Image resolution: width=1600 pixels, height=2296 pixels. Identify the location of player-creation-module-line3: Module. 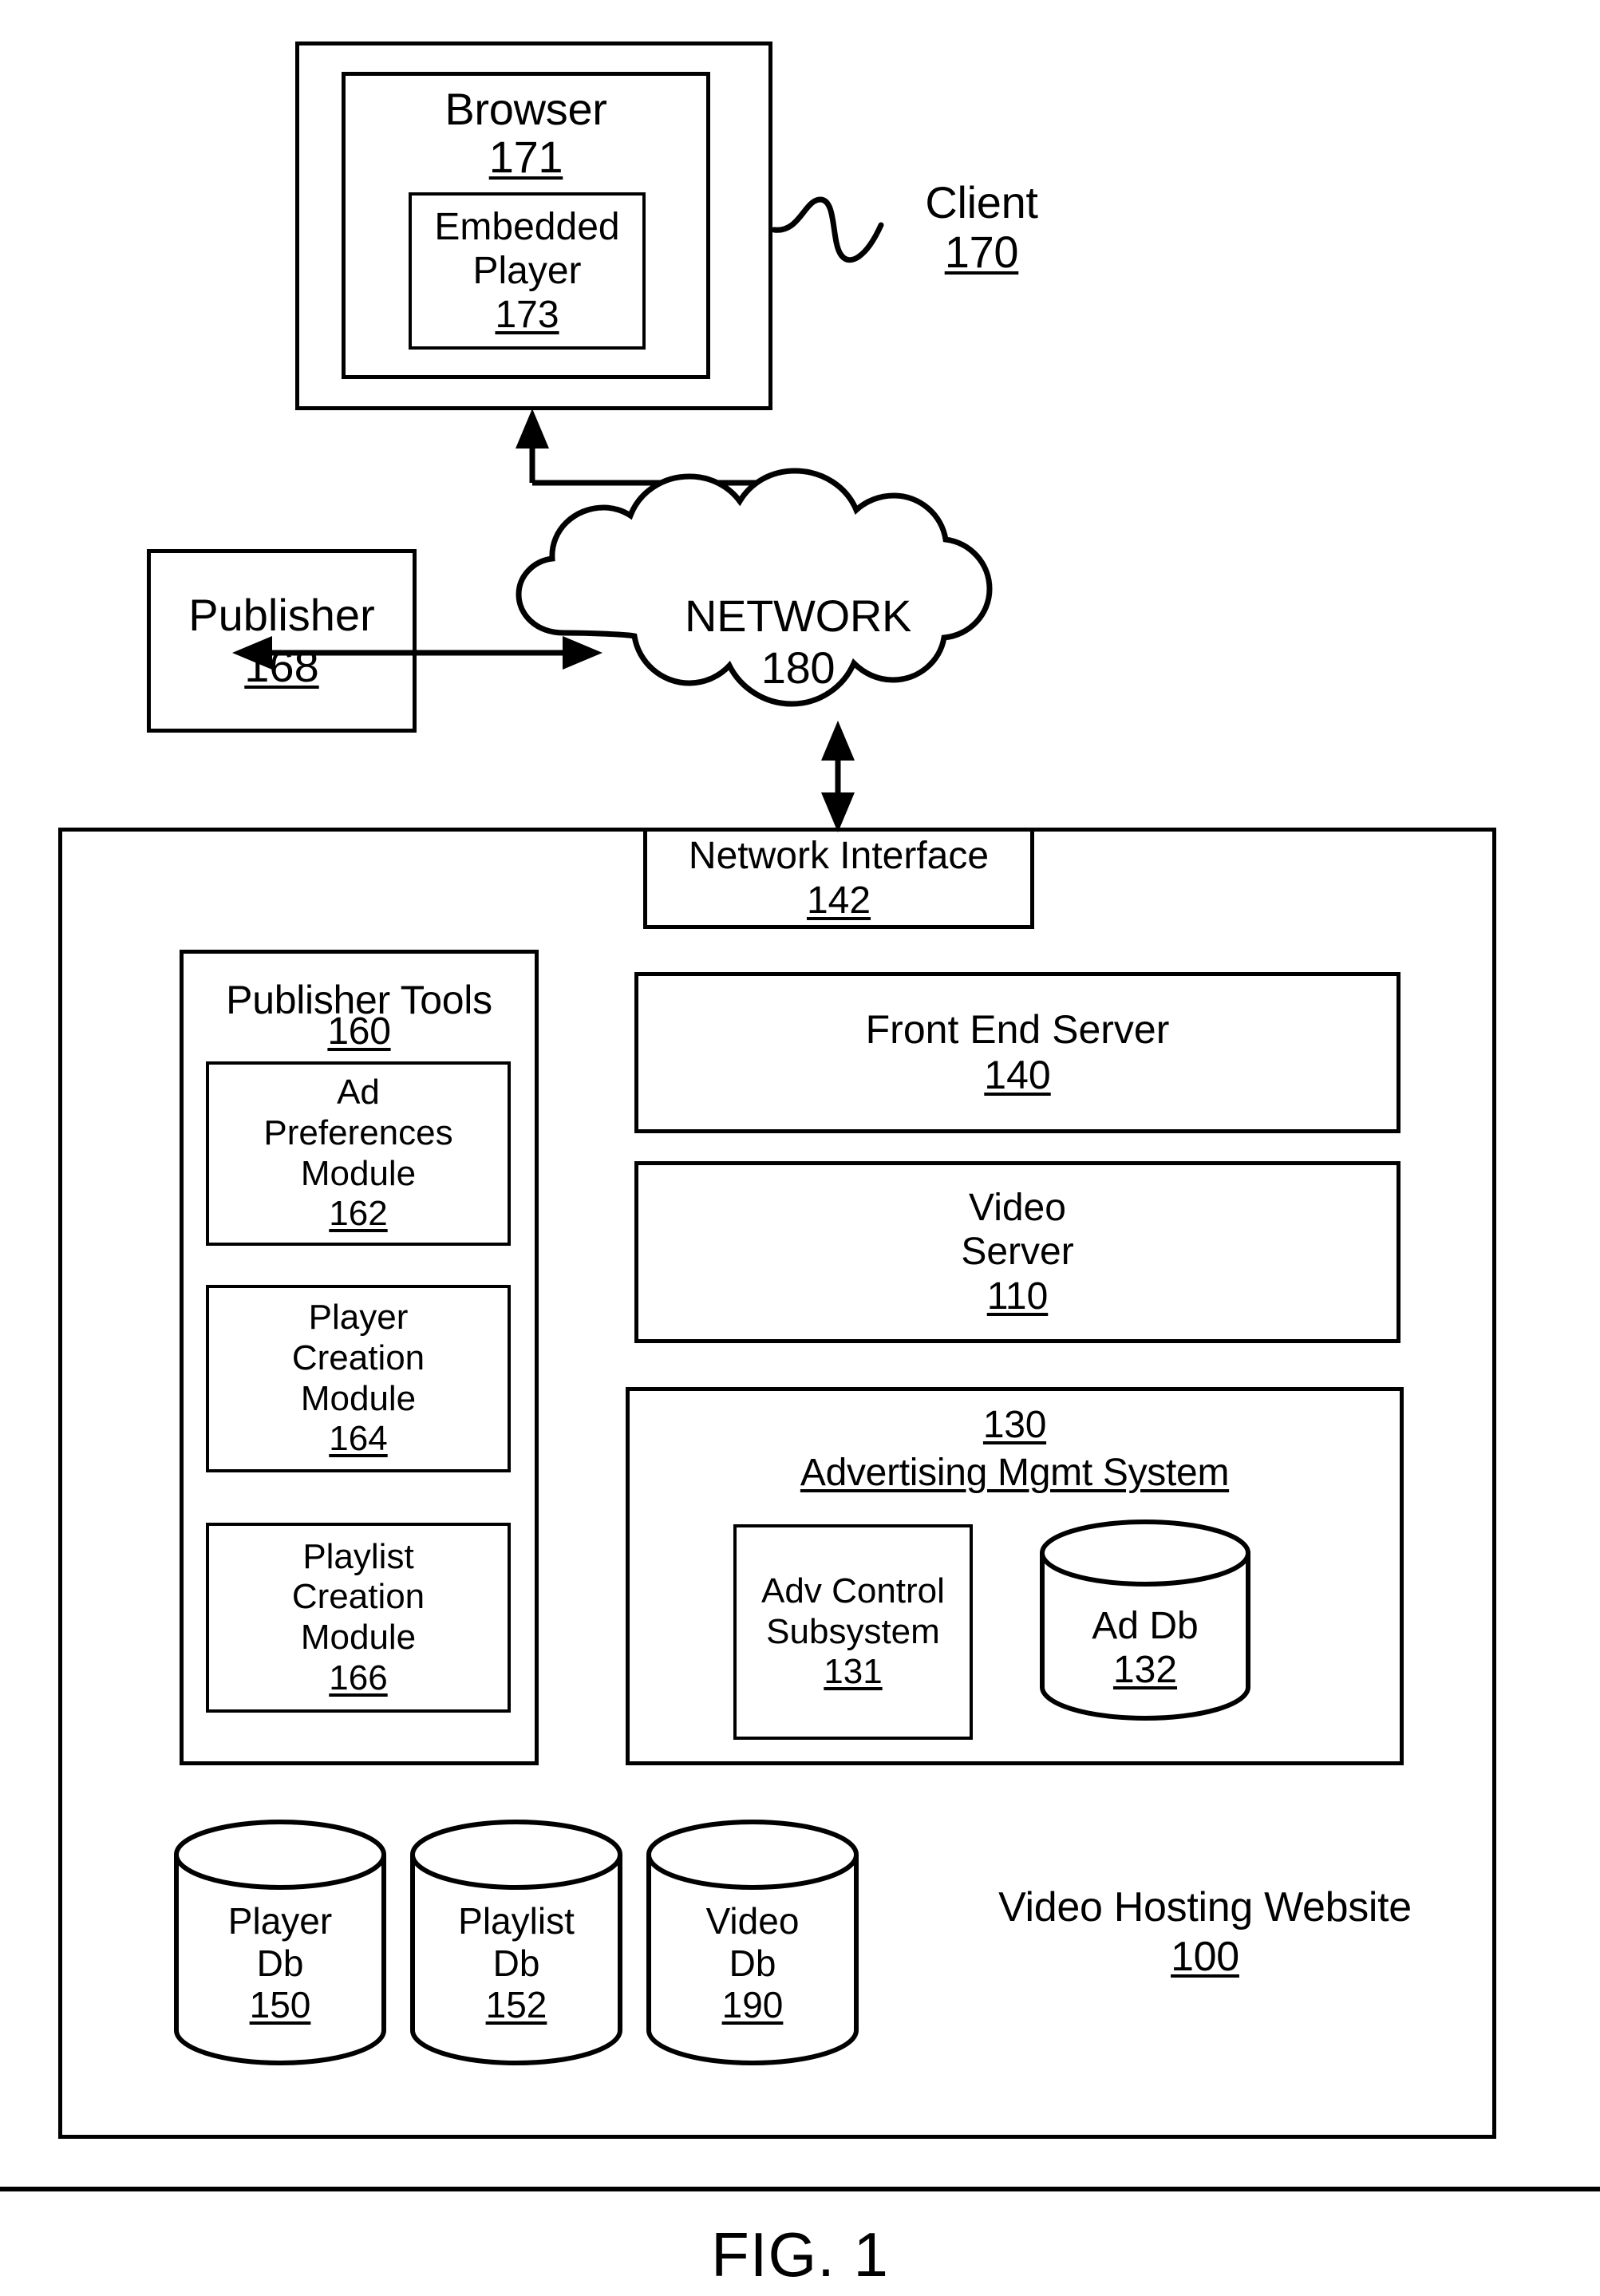
(358, 1398).